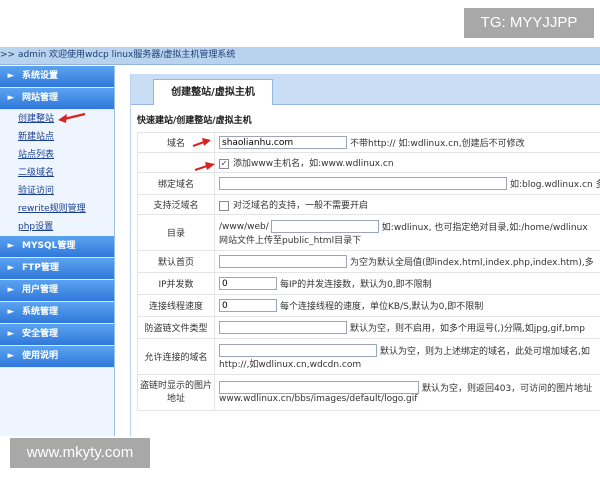  What do you see at coordinates (224, 205) in the screenshot?
I see `wildcard-checkbox` at bounding box center [224, 205].